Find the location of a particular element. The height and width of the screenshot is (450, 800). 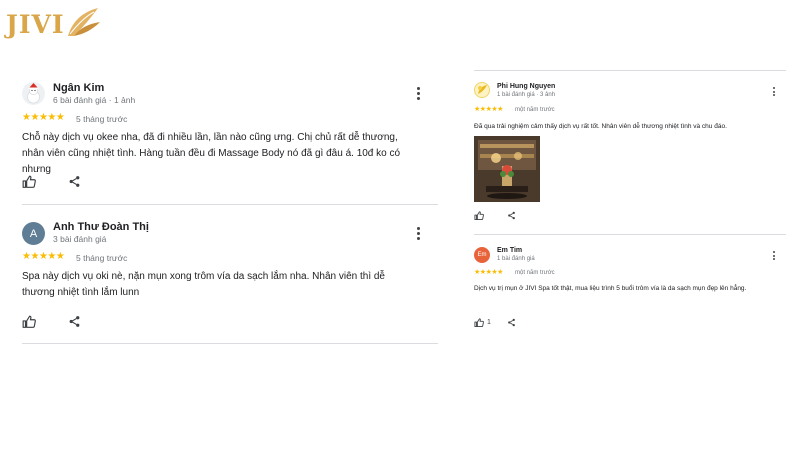

reviewer-name: Em Tim is located at coordinates (509, 250).